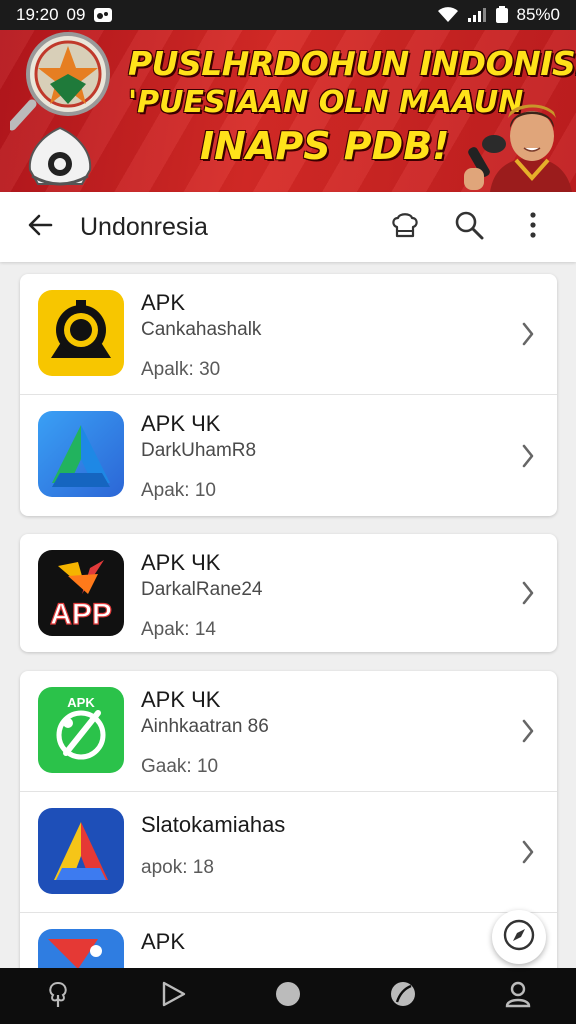 Image resolution: width=576 pixels, height=1024 pixels. I want to click on app-bar: Undonresia, so click(288, 227).